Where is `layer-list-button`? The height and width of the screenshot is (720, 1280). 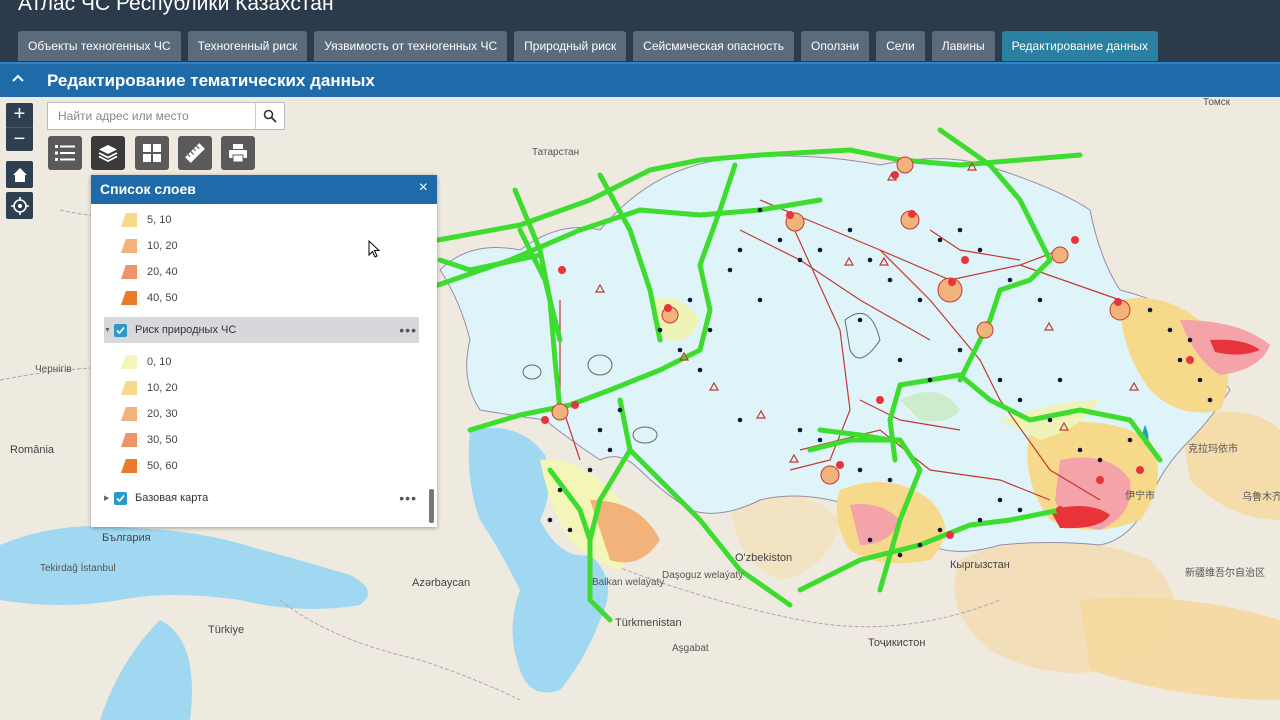 layer-list-button is located at coordinates (108, 153).